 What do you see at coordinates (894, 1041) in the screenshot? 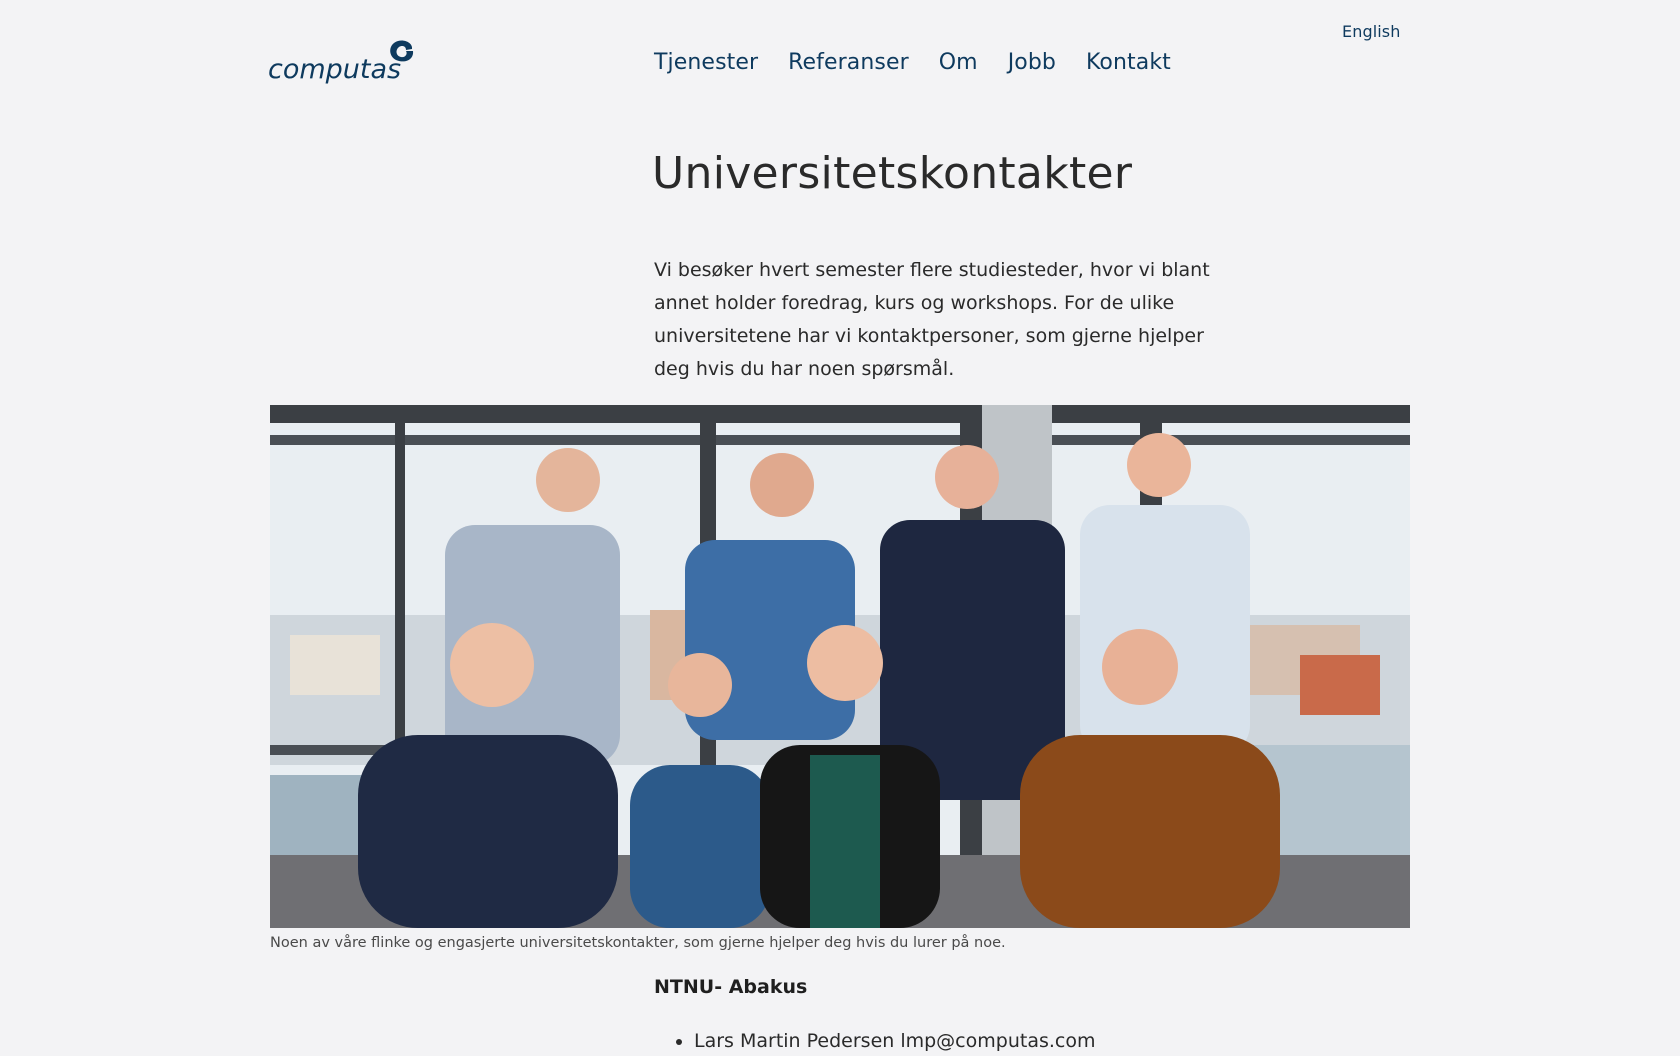
I see `list-item: Lars Martin Pedersen lmp@computas.com` at bounding box center [894, 1041].